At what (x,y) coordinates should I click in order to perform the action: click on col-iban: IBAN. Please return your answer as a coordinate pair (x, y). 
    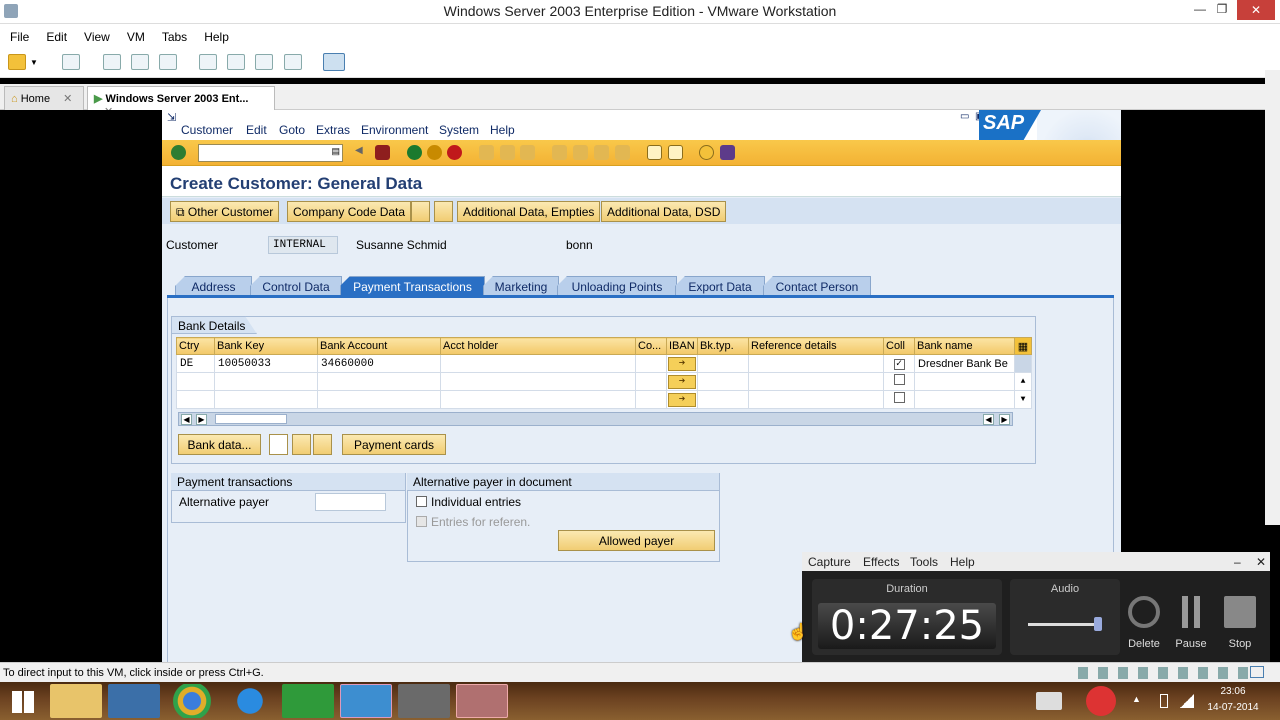
    Looking at the image, I should click on (682, 346).